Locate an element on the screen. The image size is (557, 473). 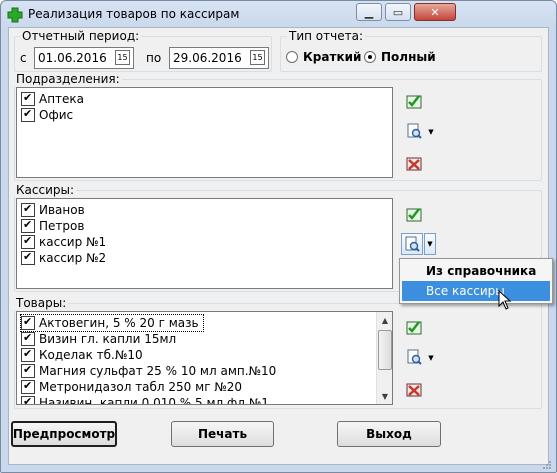
date-to-value: 29.06.2016 is located at coordinates (207, 58).